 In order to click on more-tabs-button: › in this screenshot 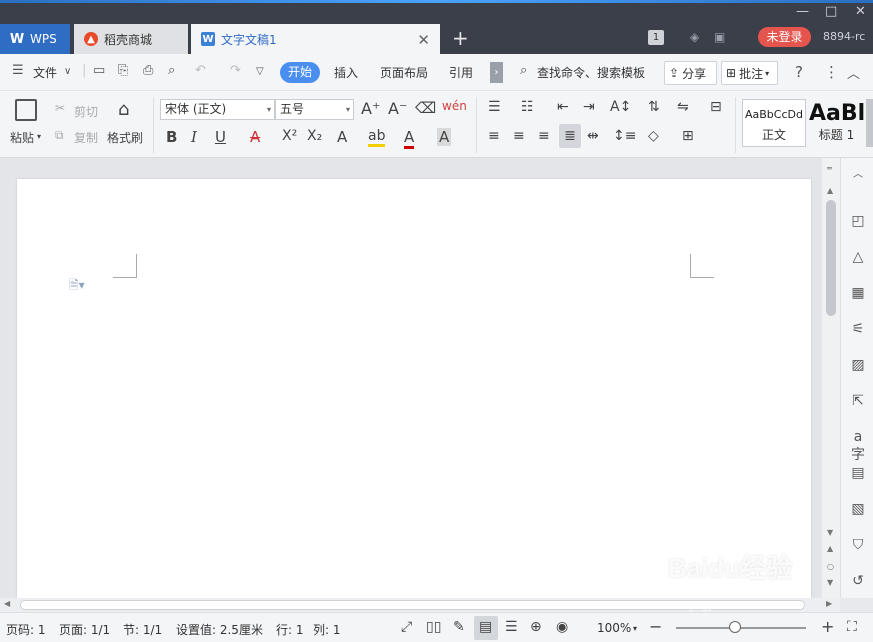, I will do `click(496, 72)`.